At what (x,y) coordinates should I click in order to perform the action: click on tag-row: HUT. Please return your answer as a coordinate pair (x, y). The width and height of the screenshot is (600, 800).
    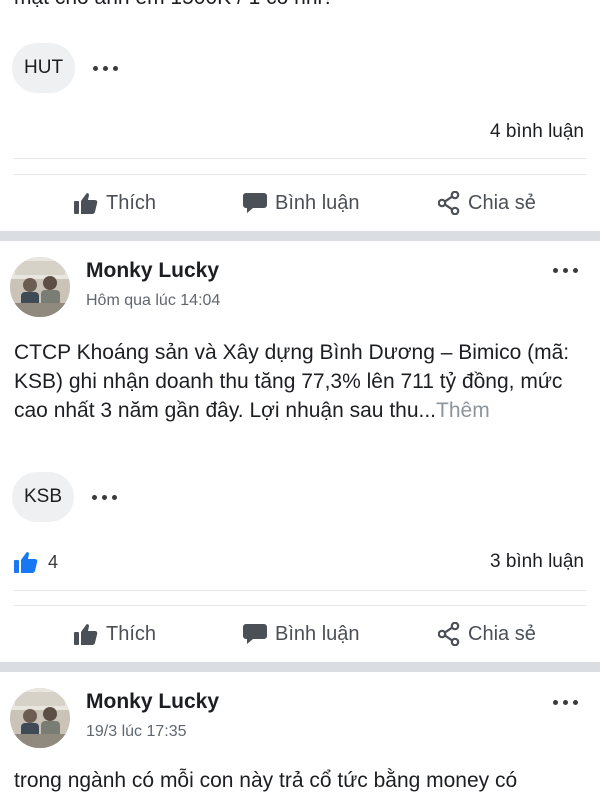
    Looking at the image, I should click on (65, 68).